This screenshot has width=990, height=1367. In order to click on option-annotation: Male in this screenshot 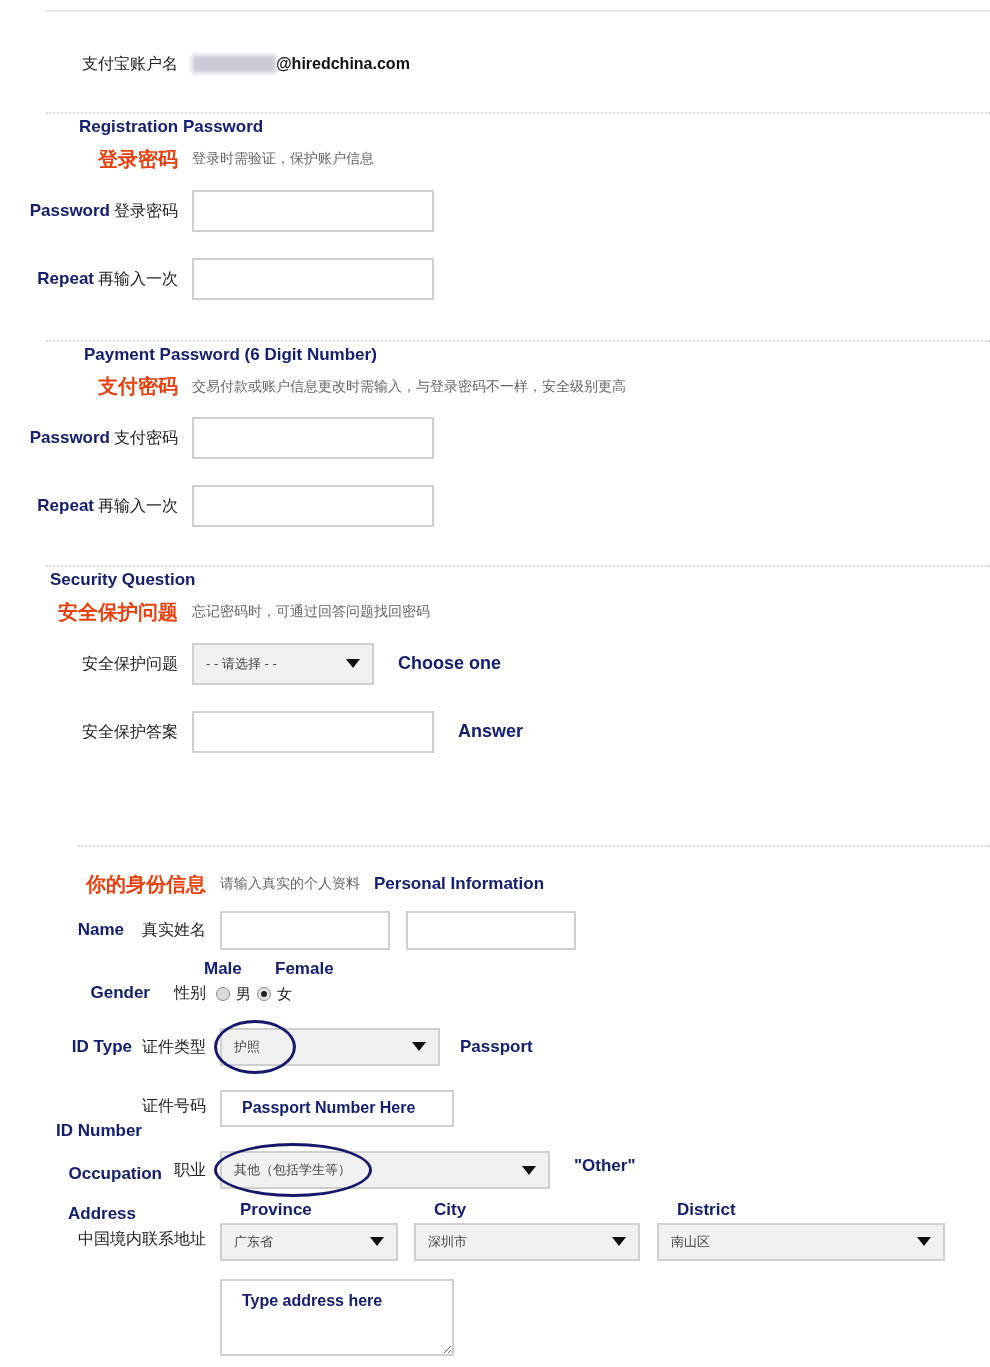, I will do `click(223, 968)`.